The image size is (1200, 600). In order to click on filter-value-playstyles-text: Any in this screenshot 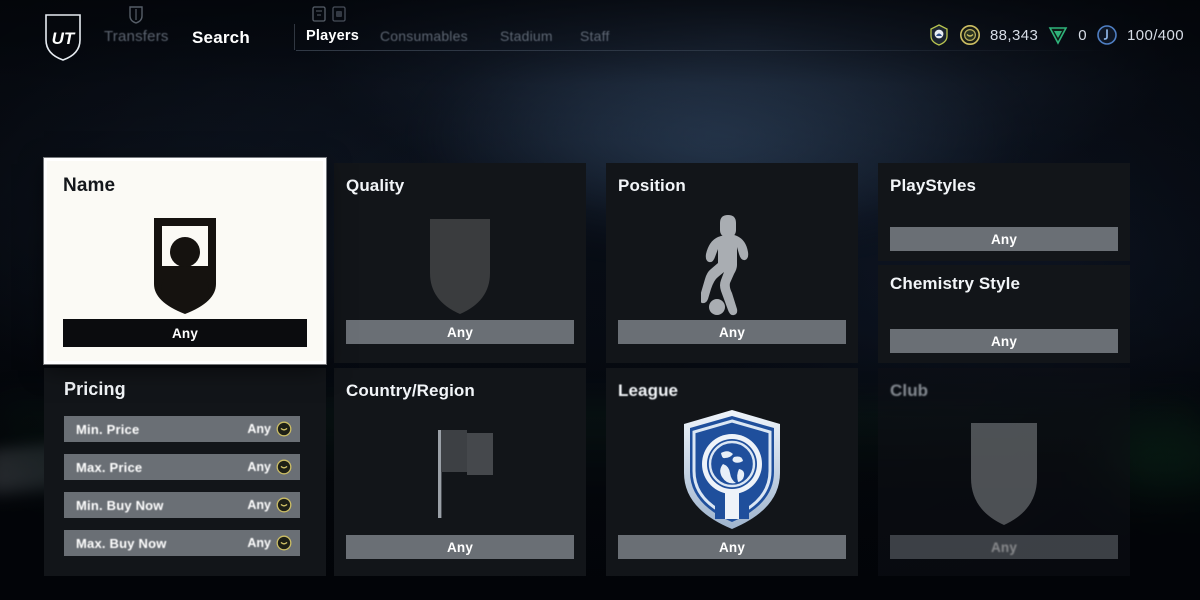, I will do `click(1004, 239)`.